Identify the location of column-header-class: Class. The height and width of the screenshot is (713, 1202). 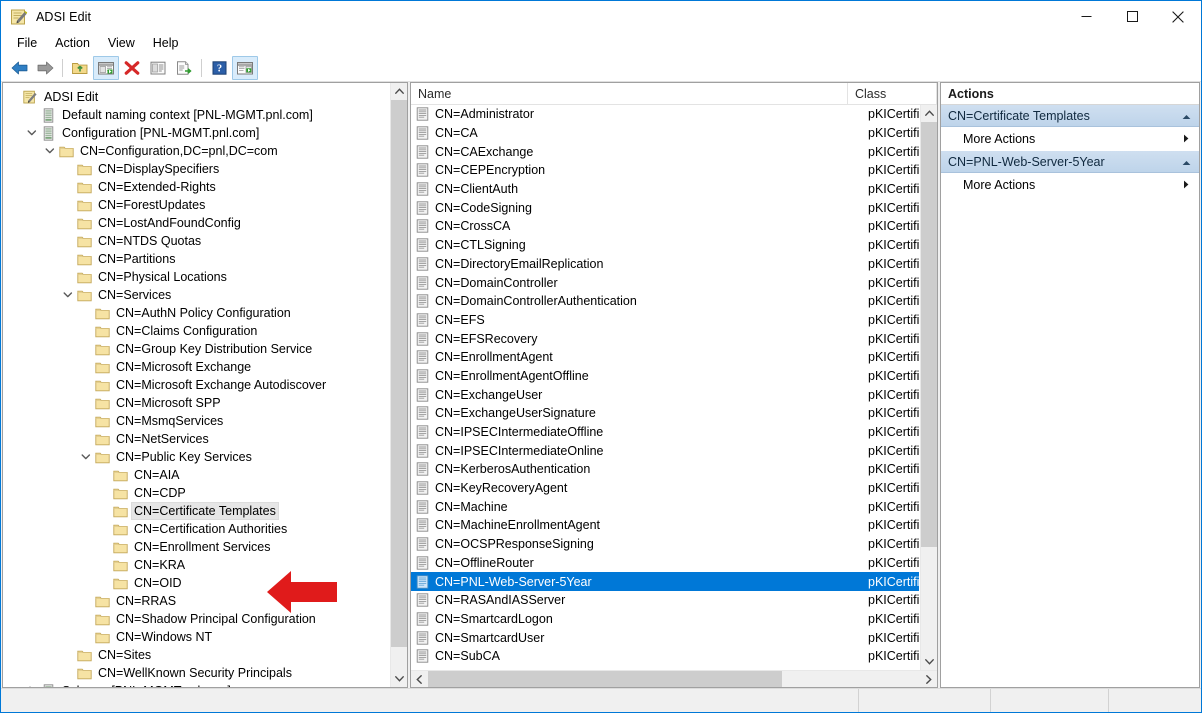
(892, 93).